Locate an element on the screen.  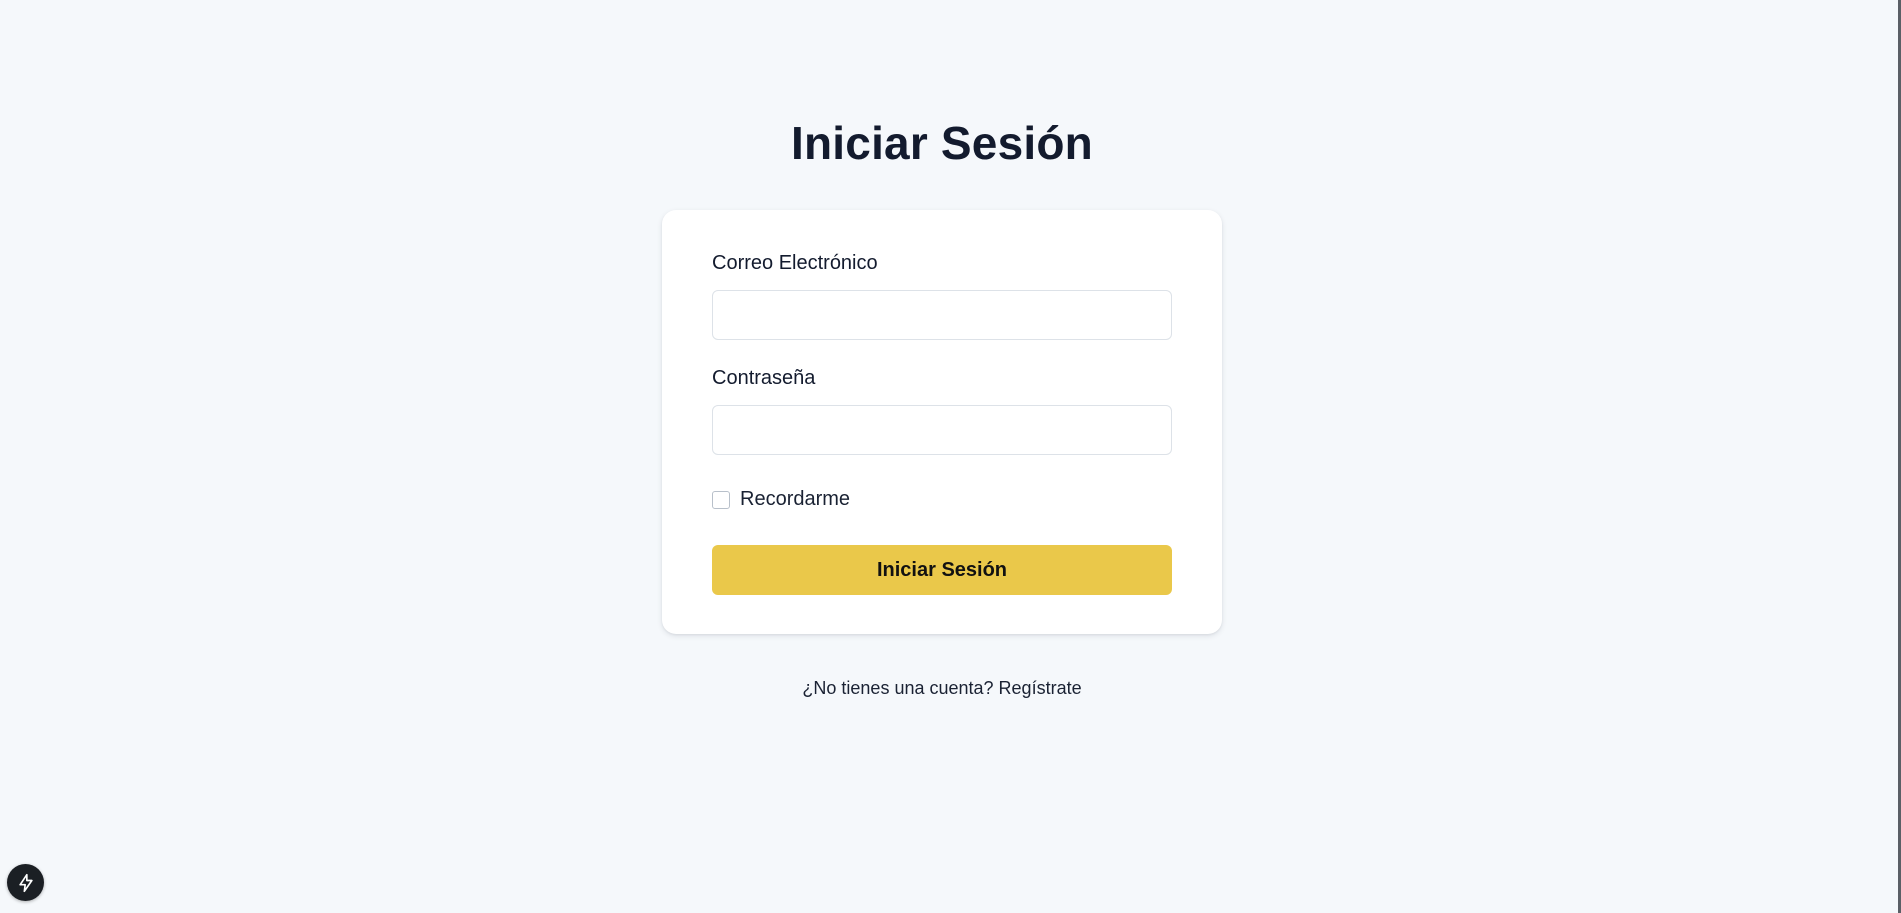
lightning-bolt-icon is located at coordinates (25, 882).